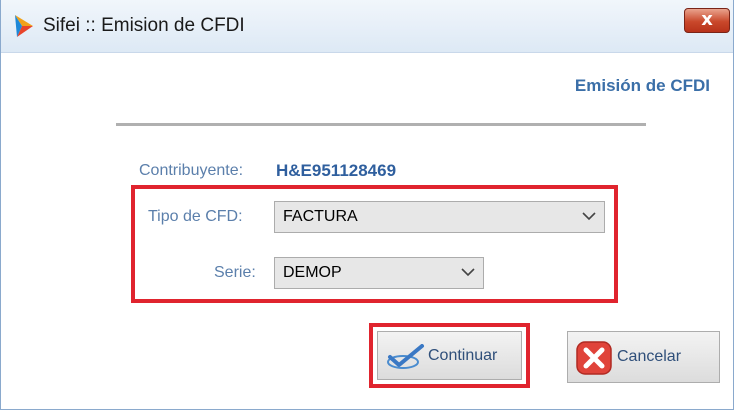  I want to click on tipo-cfd-select: FACTURA, so click(439, 217).